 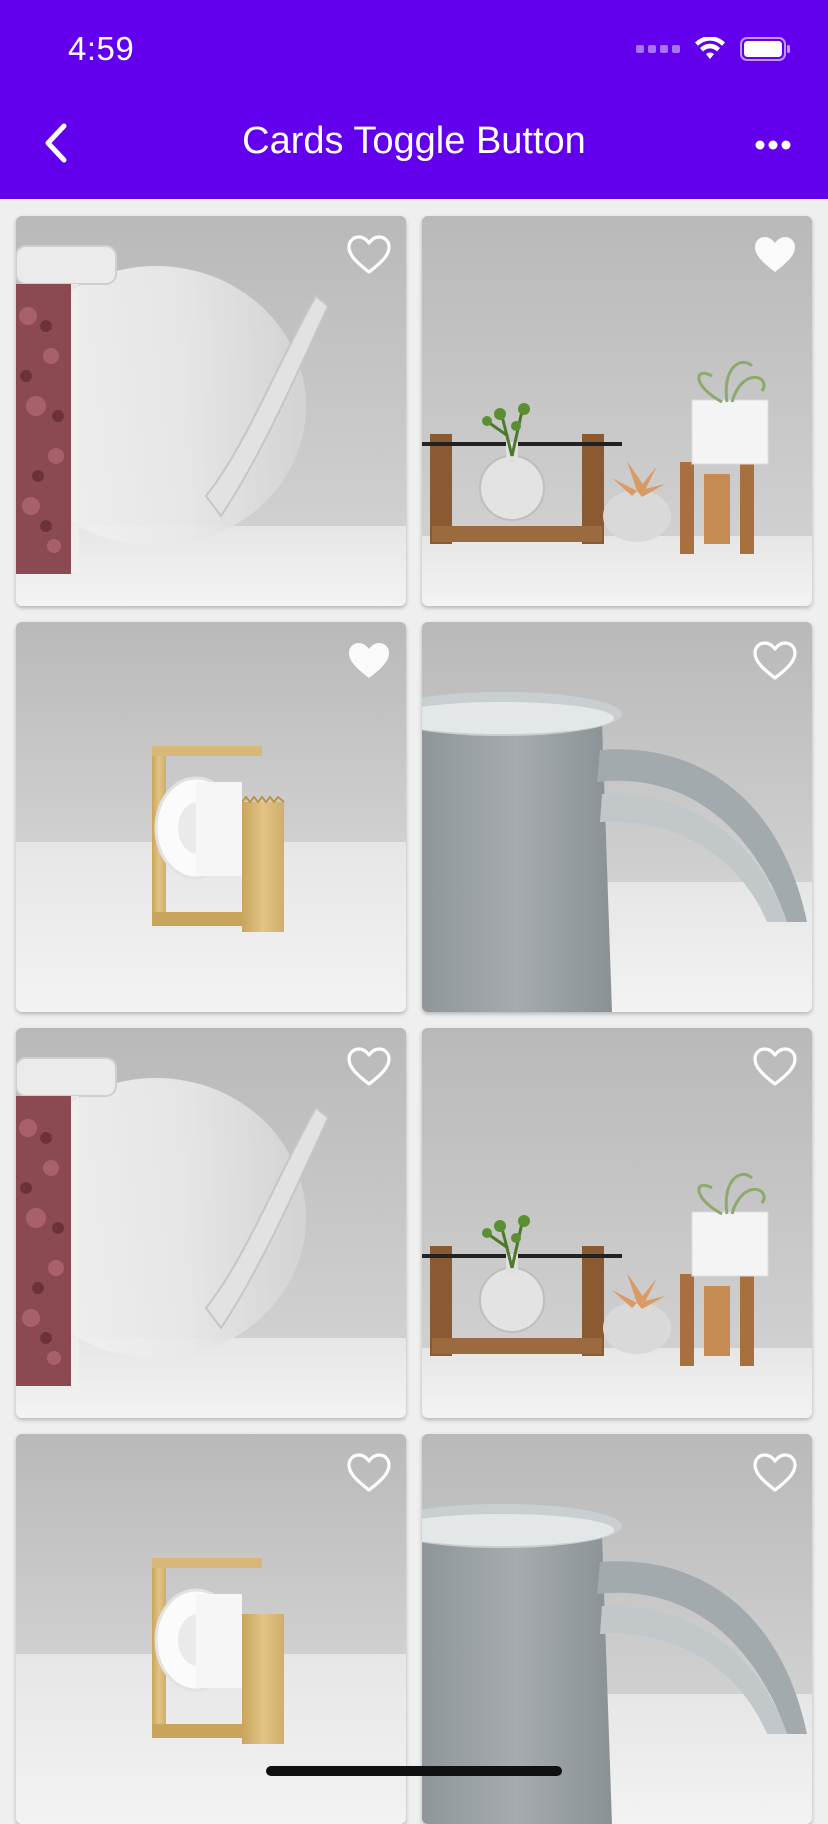 What do you see at coordinates (765, 49) in the screenshot?
I see `battery-icon` at bounding box center [765, 49].